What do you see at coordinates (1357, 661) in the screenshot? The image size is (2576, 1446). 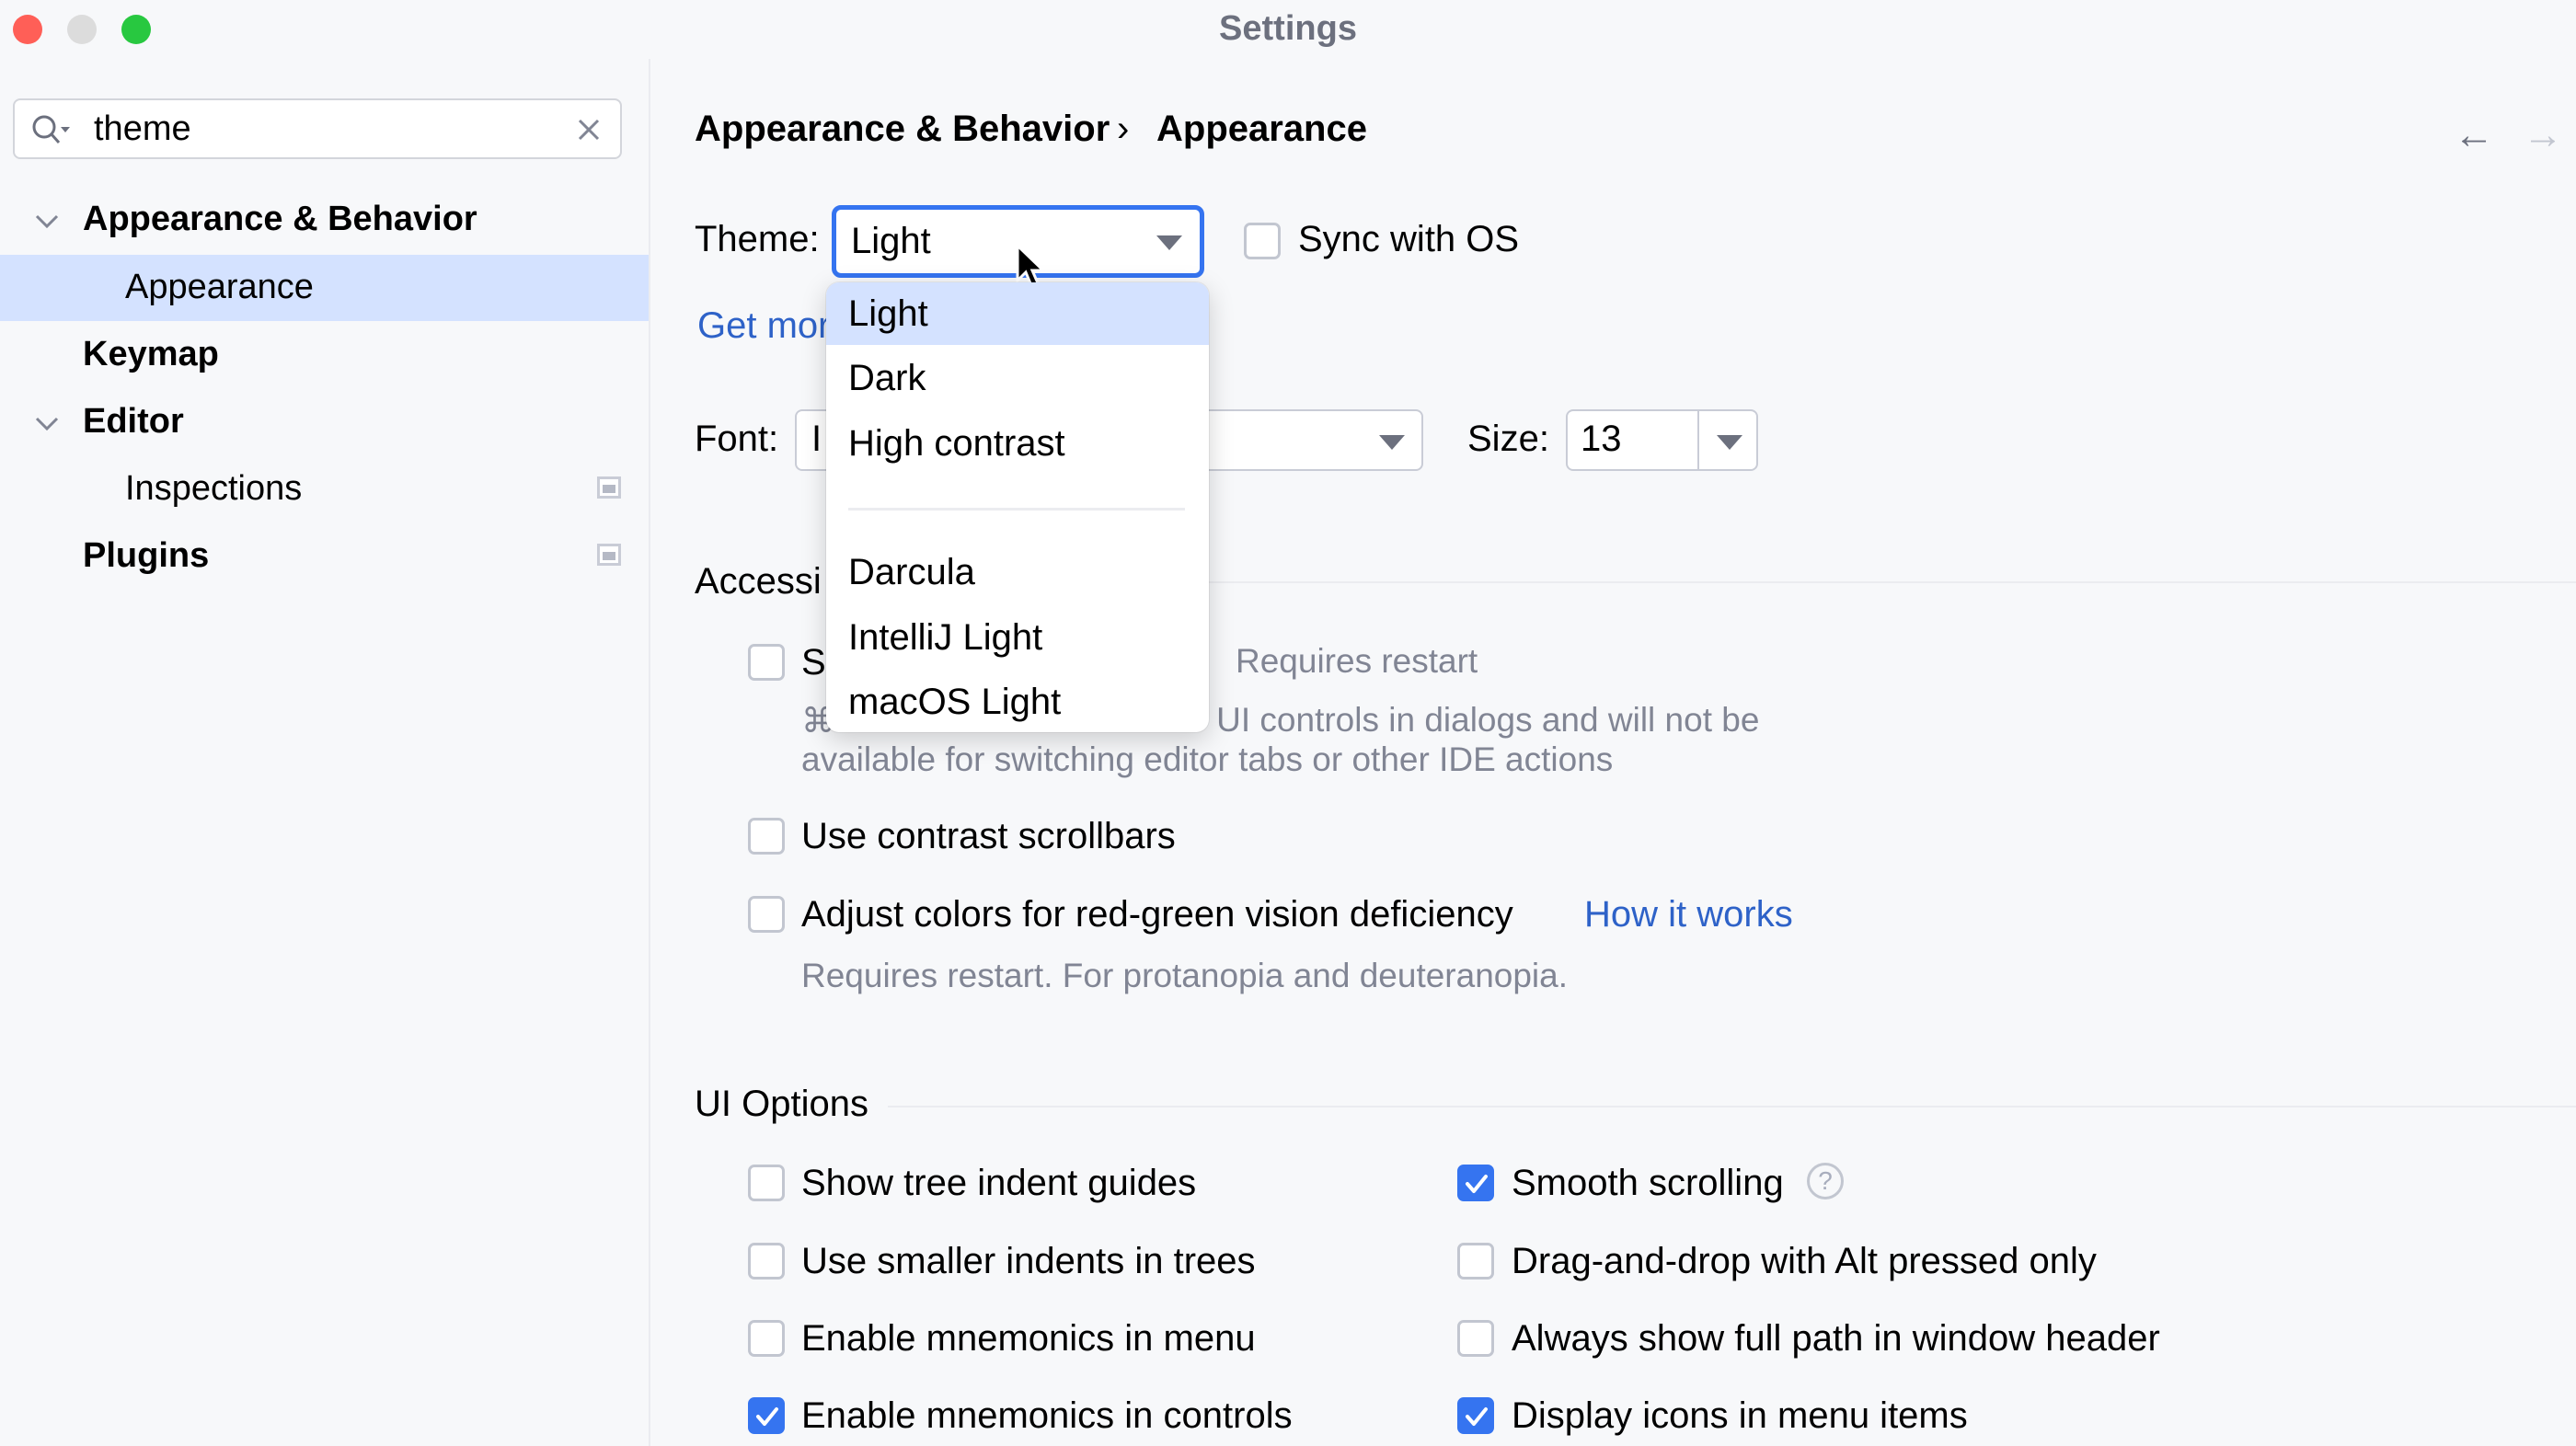 I see `requires-restart-note: Requires restart` at bounding box center [1357, 661].